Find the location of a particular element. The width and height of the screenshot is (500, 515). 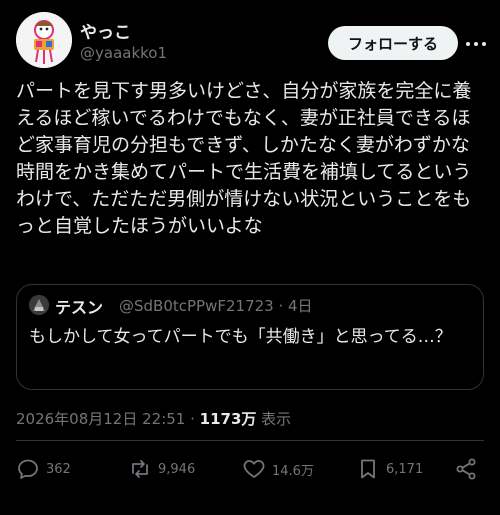

user-avatar is located at coordinates (44, 40).